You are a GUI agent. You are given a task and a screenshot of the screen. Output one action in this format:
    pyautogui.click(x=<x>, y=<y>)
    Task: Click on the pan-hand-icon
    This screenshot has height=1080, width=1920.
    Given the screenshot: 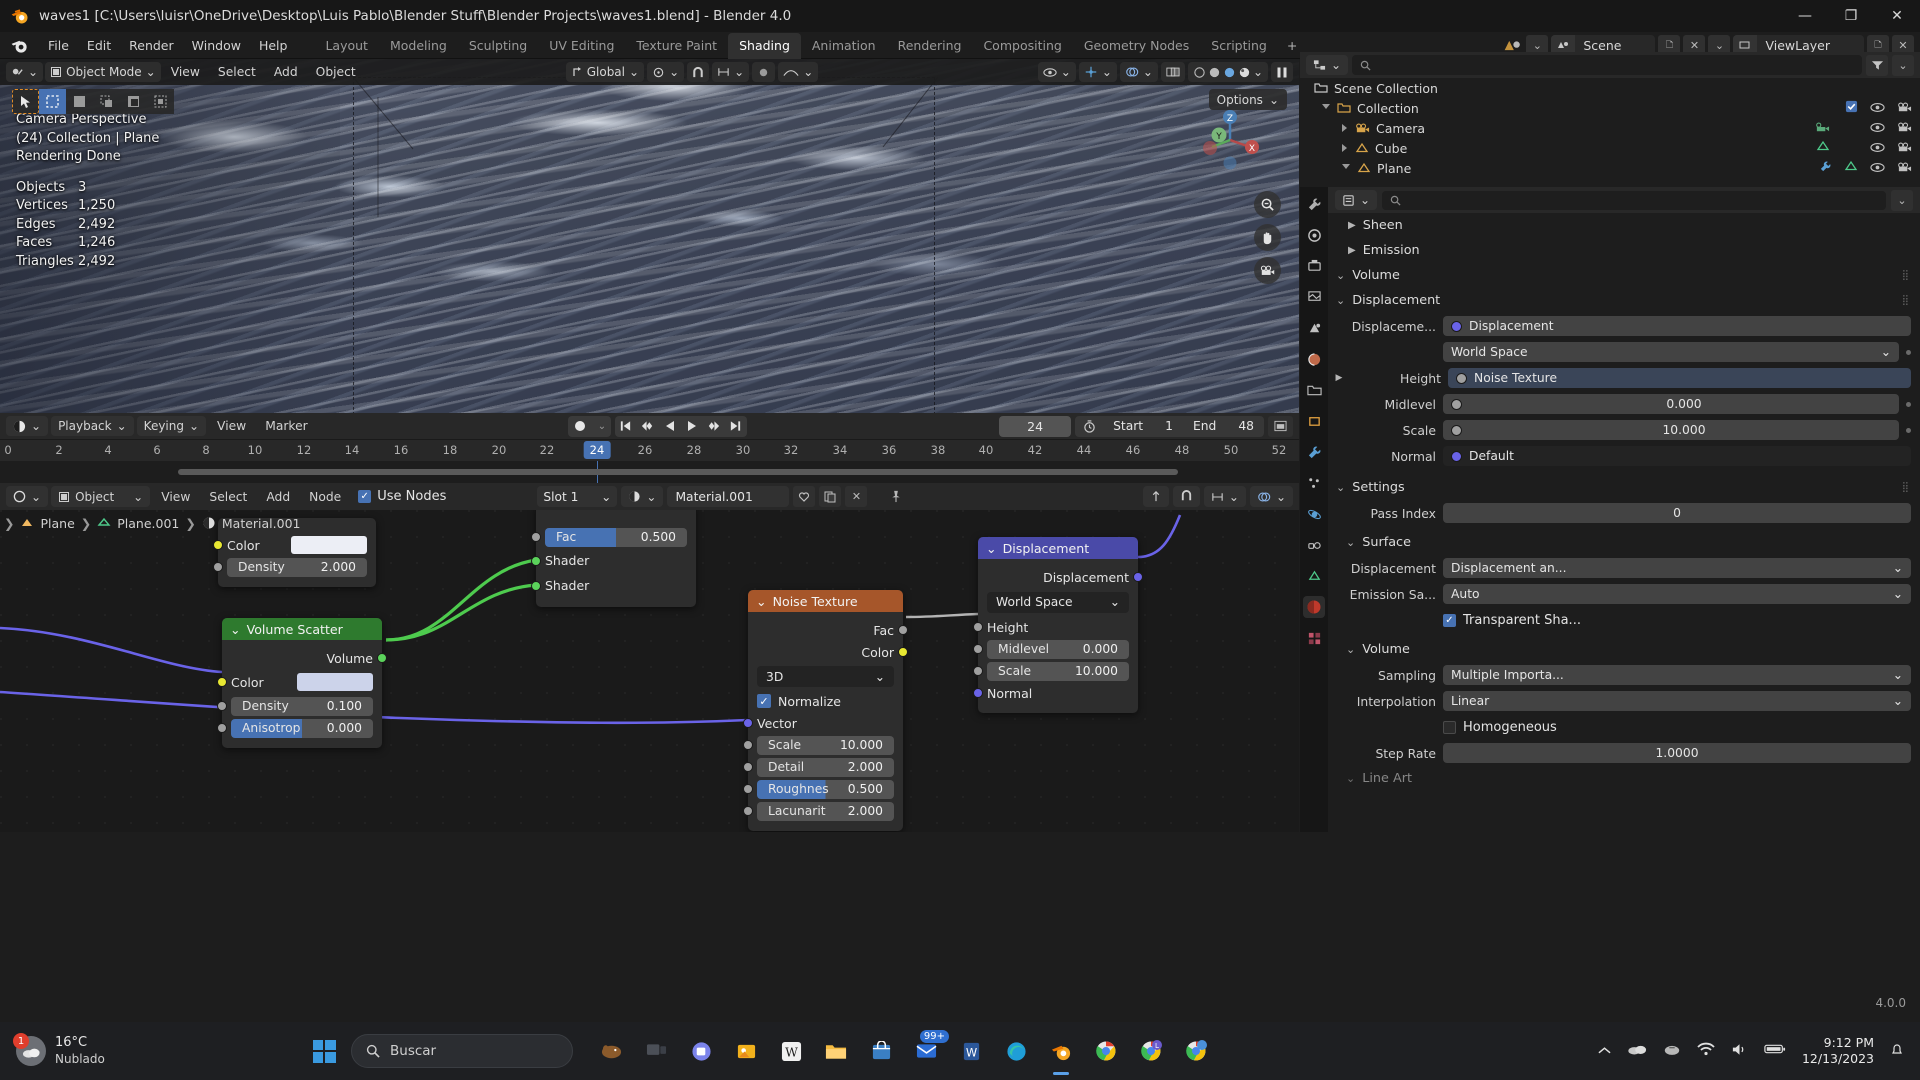 What is the action you would take?
    pyautogui.click(x=1267, y=237)
    